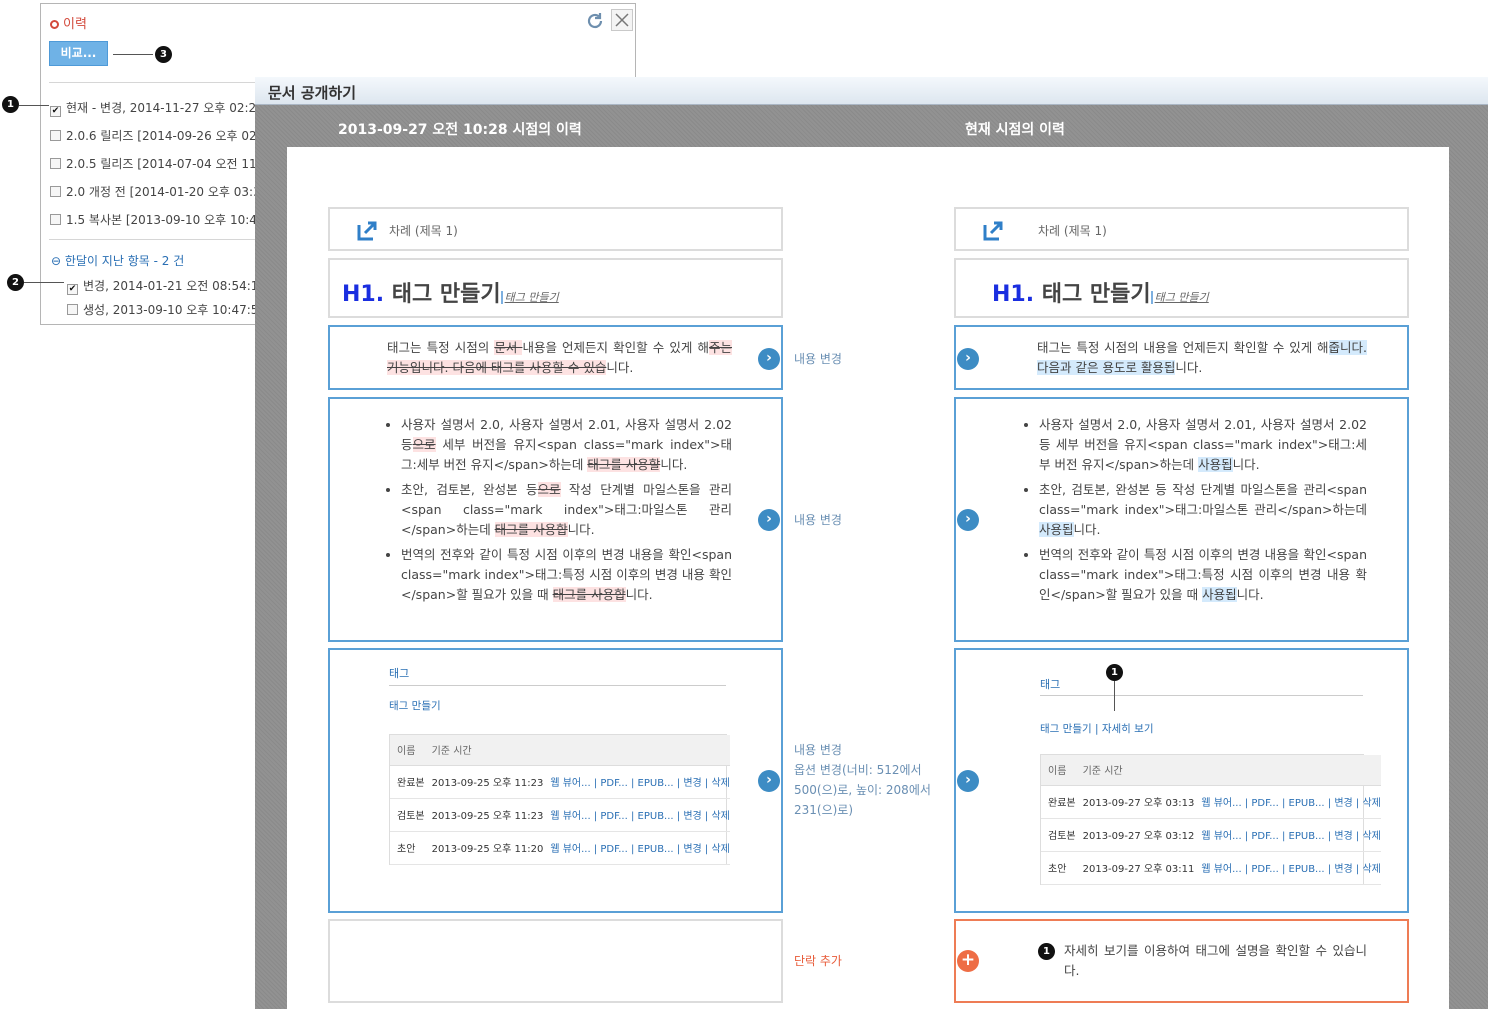 This screenshot has width=1488, height=1009. I want to click on add-paragraph-icon: +, so click(968, 961).